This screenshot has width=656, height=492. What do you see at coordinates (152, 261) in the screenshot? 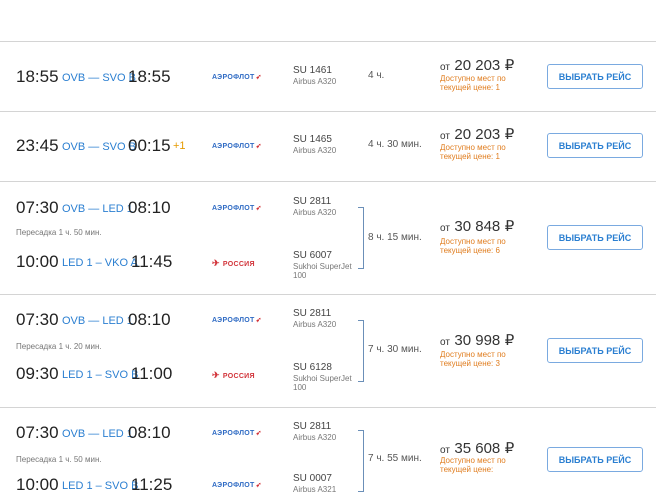
I see `arrival-time: 11:45` at bounding box center [152, 261].